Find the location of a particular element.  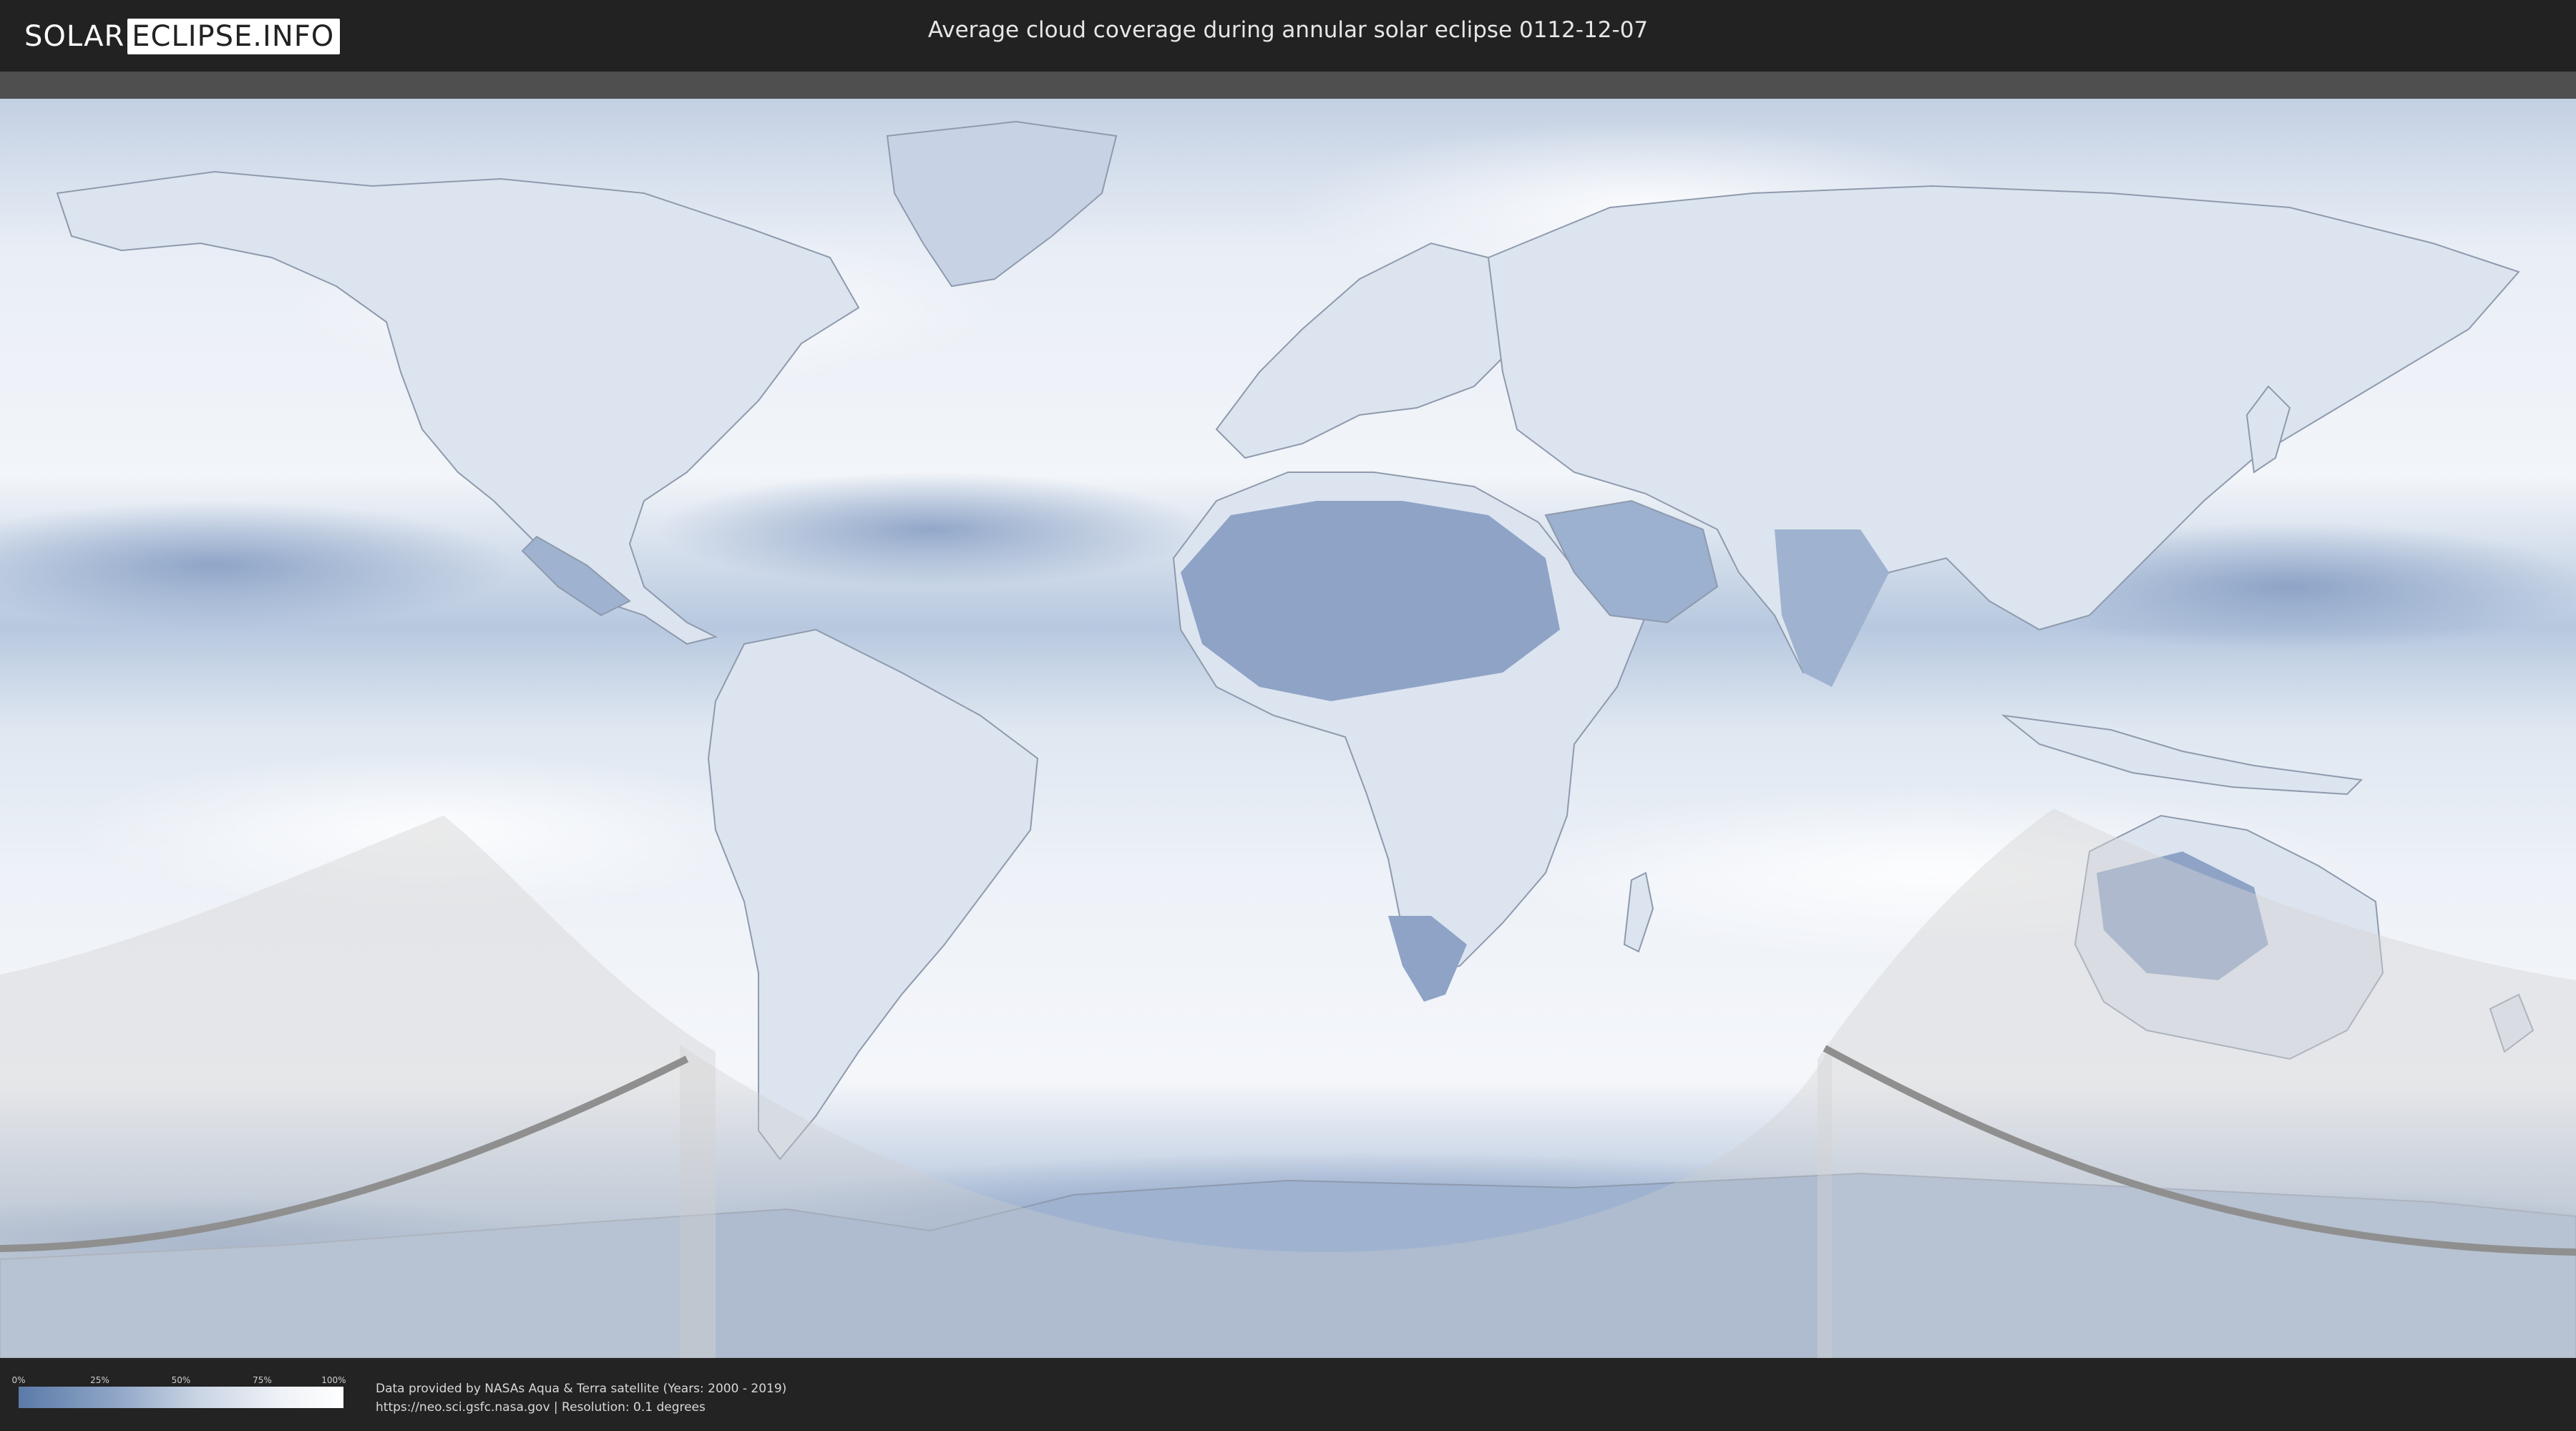

map-top-border is located at coordinates (1288, 86).